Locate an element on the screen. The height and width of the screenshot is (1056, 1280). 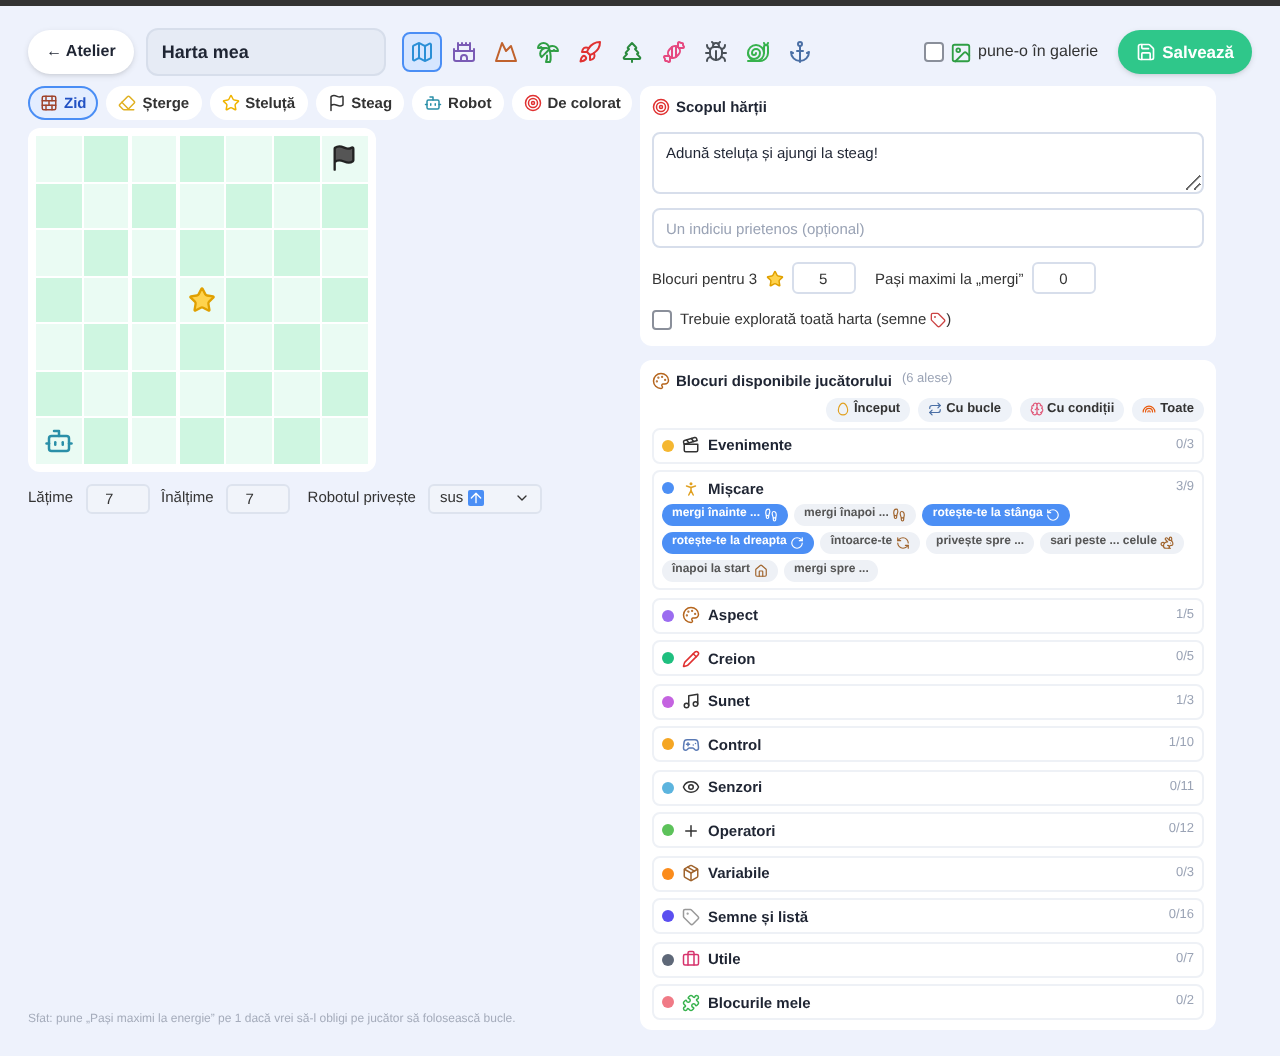
egg-icon is located at coordinates (842, 409).